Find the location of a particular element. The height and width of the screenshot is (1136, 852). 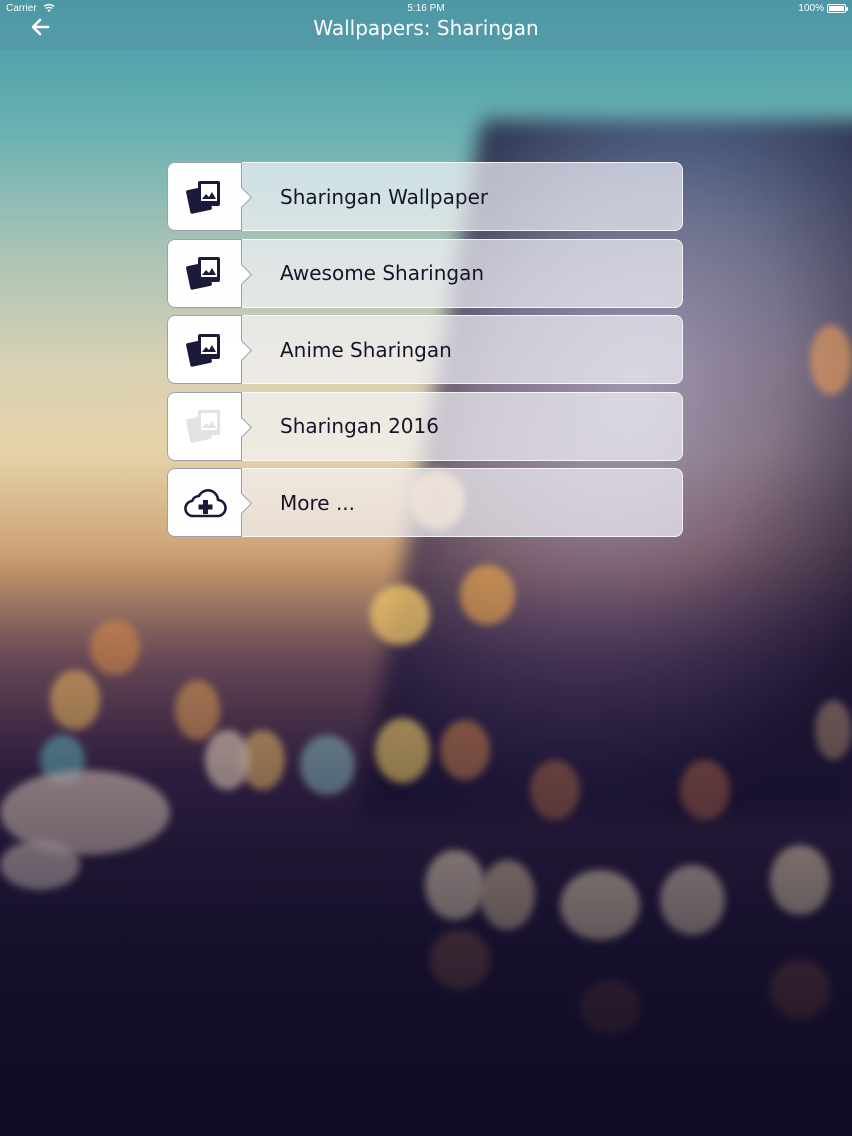

page-title: Wallpapers: Sharingan is located at coordinates (426, 28).